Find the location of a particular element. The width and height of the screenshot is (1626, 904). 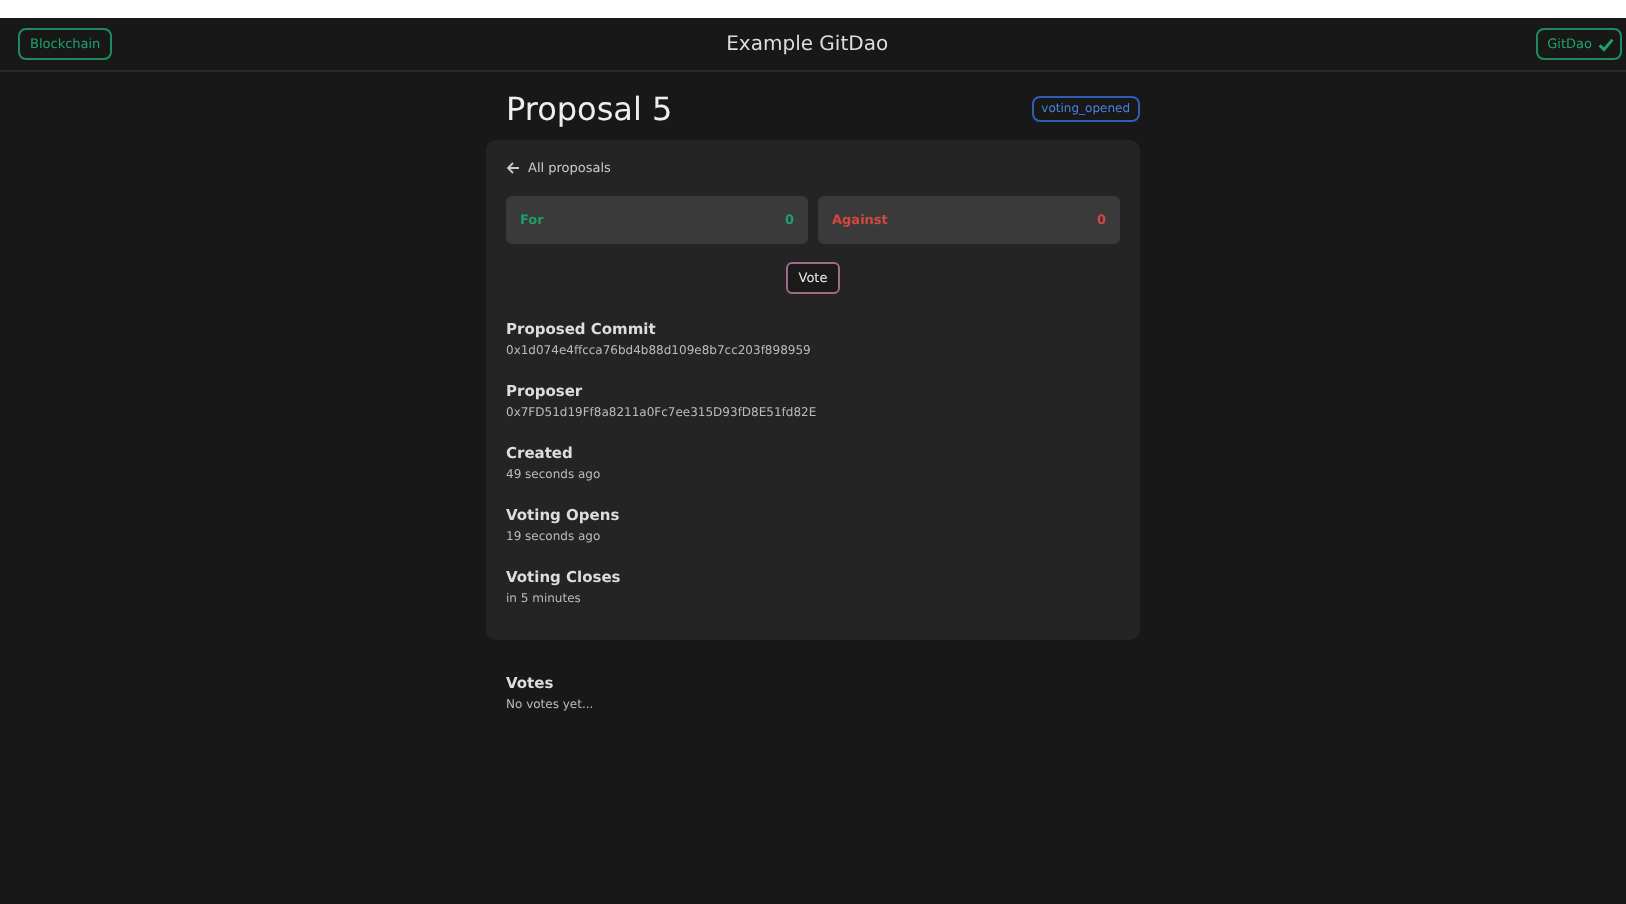

check-icon is located at coordinates (1606, 44).